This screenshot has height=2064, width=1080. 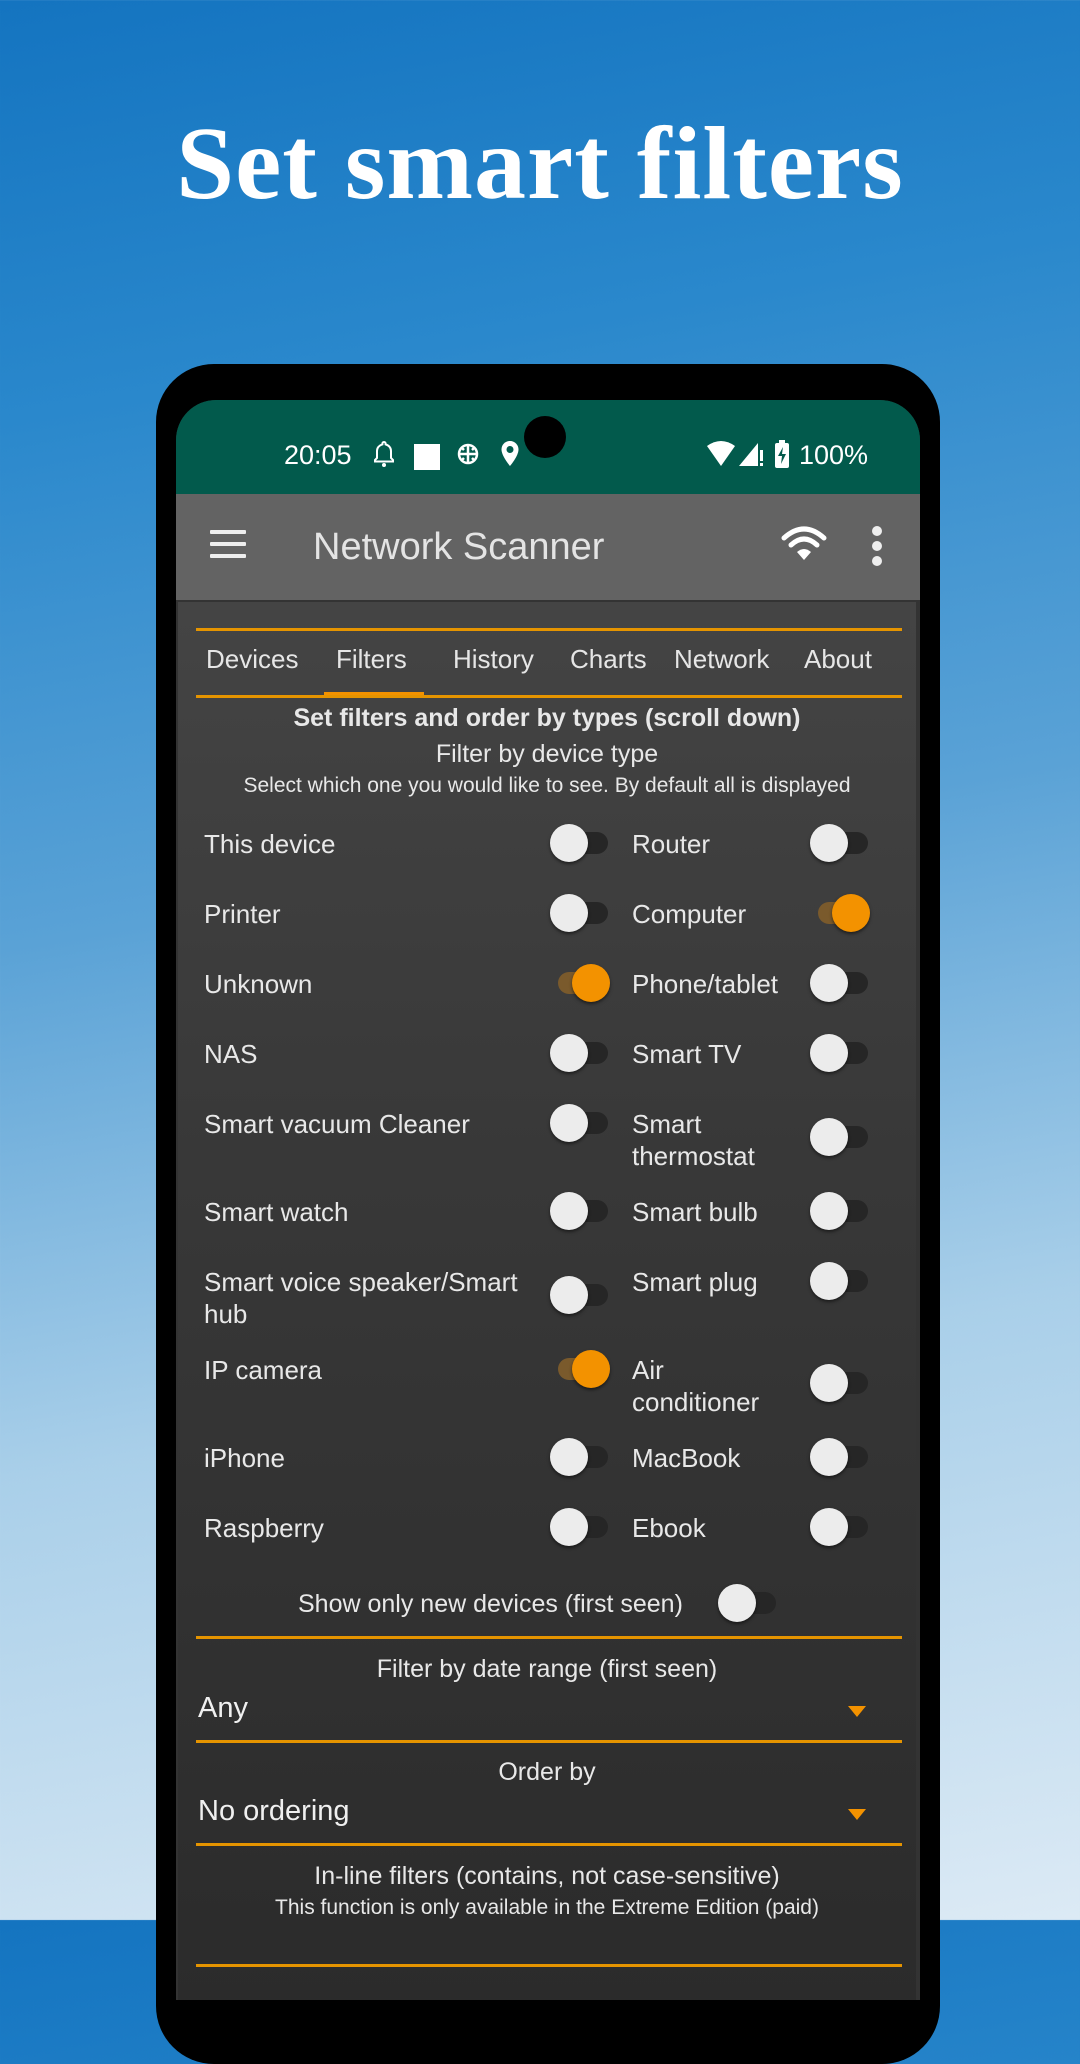 I want to click on device-type-label: Smart voice speaker/Smart hub, so click(x=361, y=1298).